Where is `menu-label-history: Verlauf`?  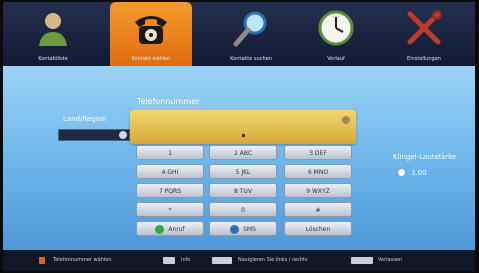 menu-label-history: Verlauf is located at coordinates (336, 59).